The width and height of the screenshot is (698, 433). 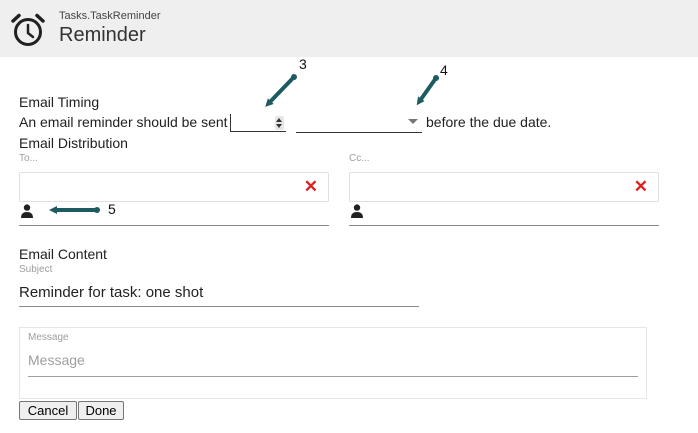 What do you see at coordinates (444, 70) in the screenshot?
I see `callout-4-label: 4` at bounding box center [444, 70].